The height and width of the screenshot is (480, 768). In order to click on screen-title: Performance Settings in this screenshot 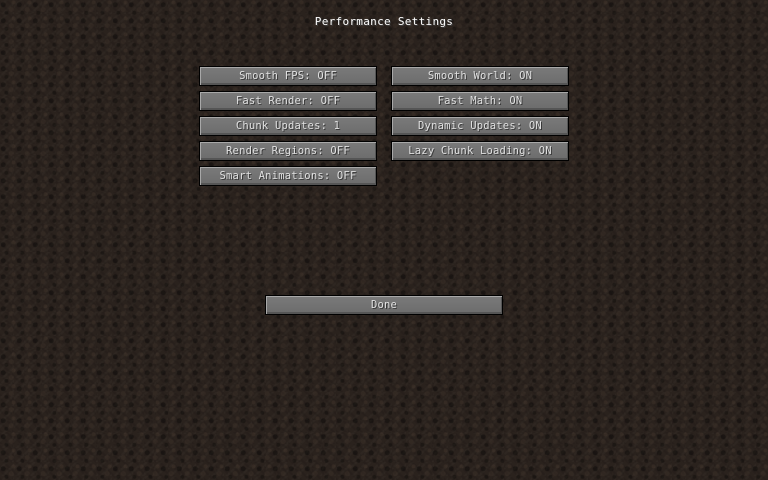, I will do `click(384, 21)`.